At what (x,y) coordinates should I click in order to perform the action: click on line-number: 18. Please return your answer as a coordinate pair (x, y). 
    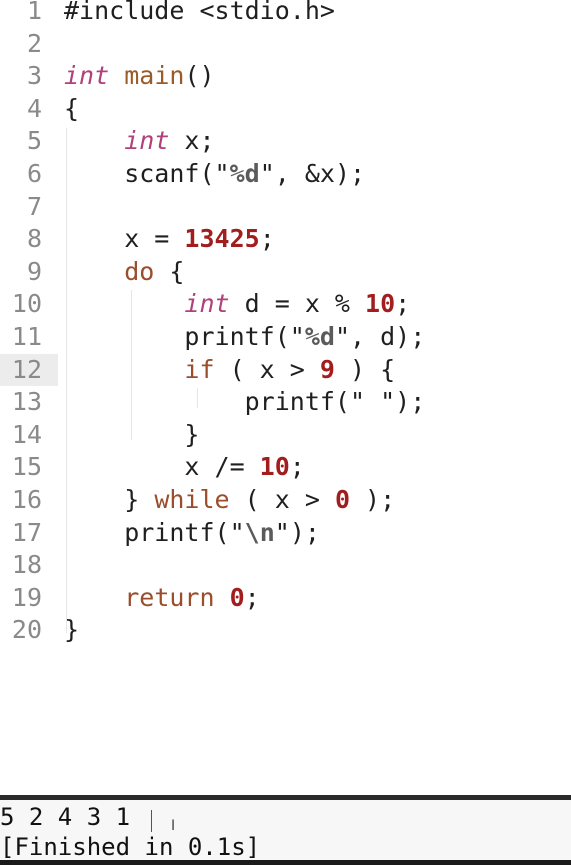
    Looking at the image, I should click on (26, 565).